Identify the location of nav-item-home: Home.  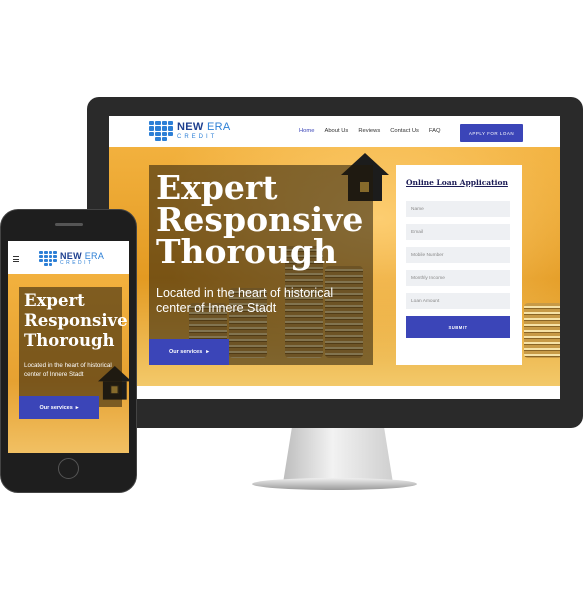
(306, 131).